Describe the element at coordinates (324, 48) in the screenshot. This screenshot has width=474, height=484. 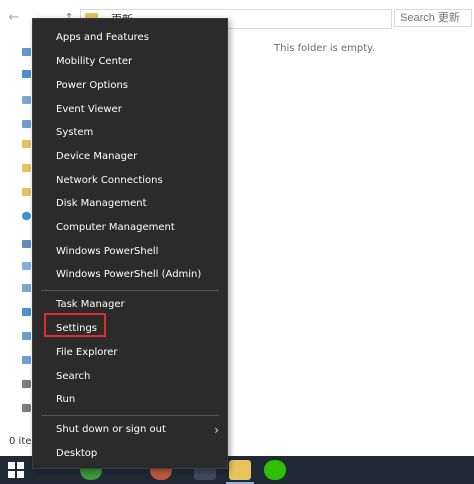
I see `empty-folder-message: This folder is empty.` at that location.